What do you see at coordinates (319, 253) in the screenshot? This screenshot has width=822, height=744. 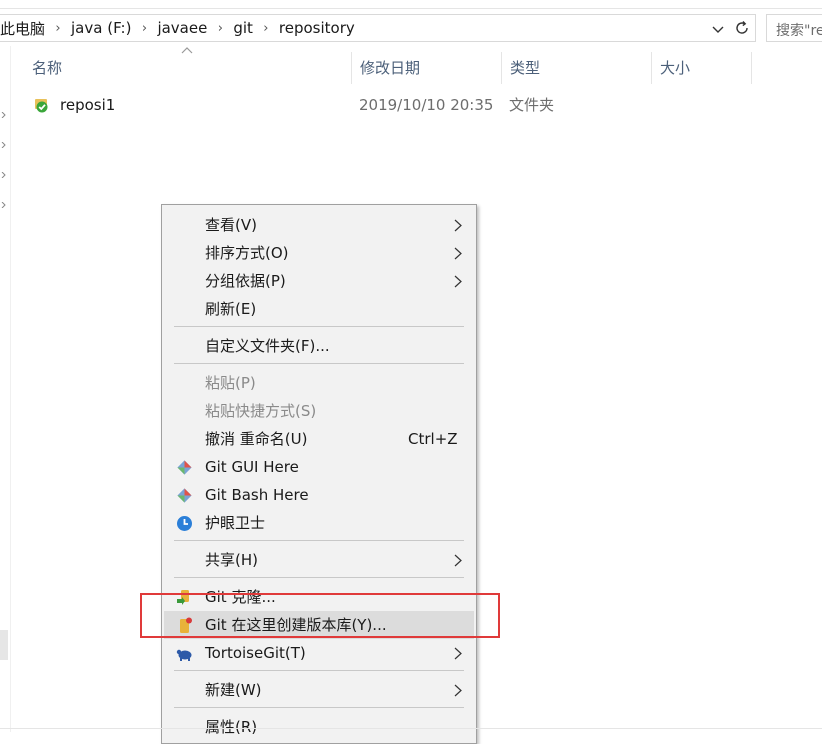 I see `menu-item-sort: 排序方式(O)` at bounding box center [319, 253].